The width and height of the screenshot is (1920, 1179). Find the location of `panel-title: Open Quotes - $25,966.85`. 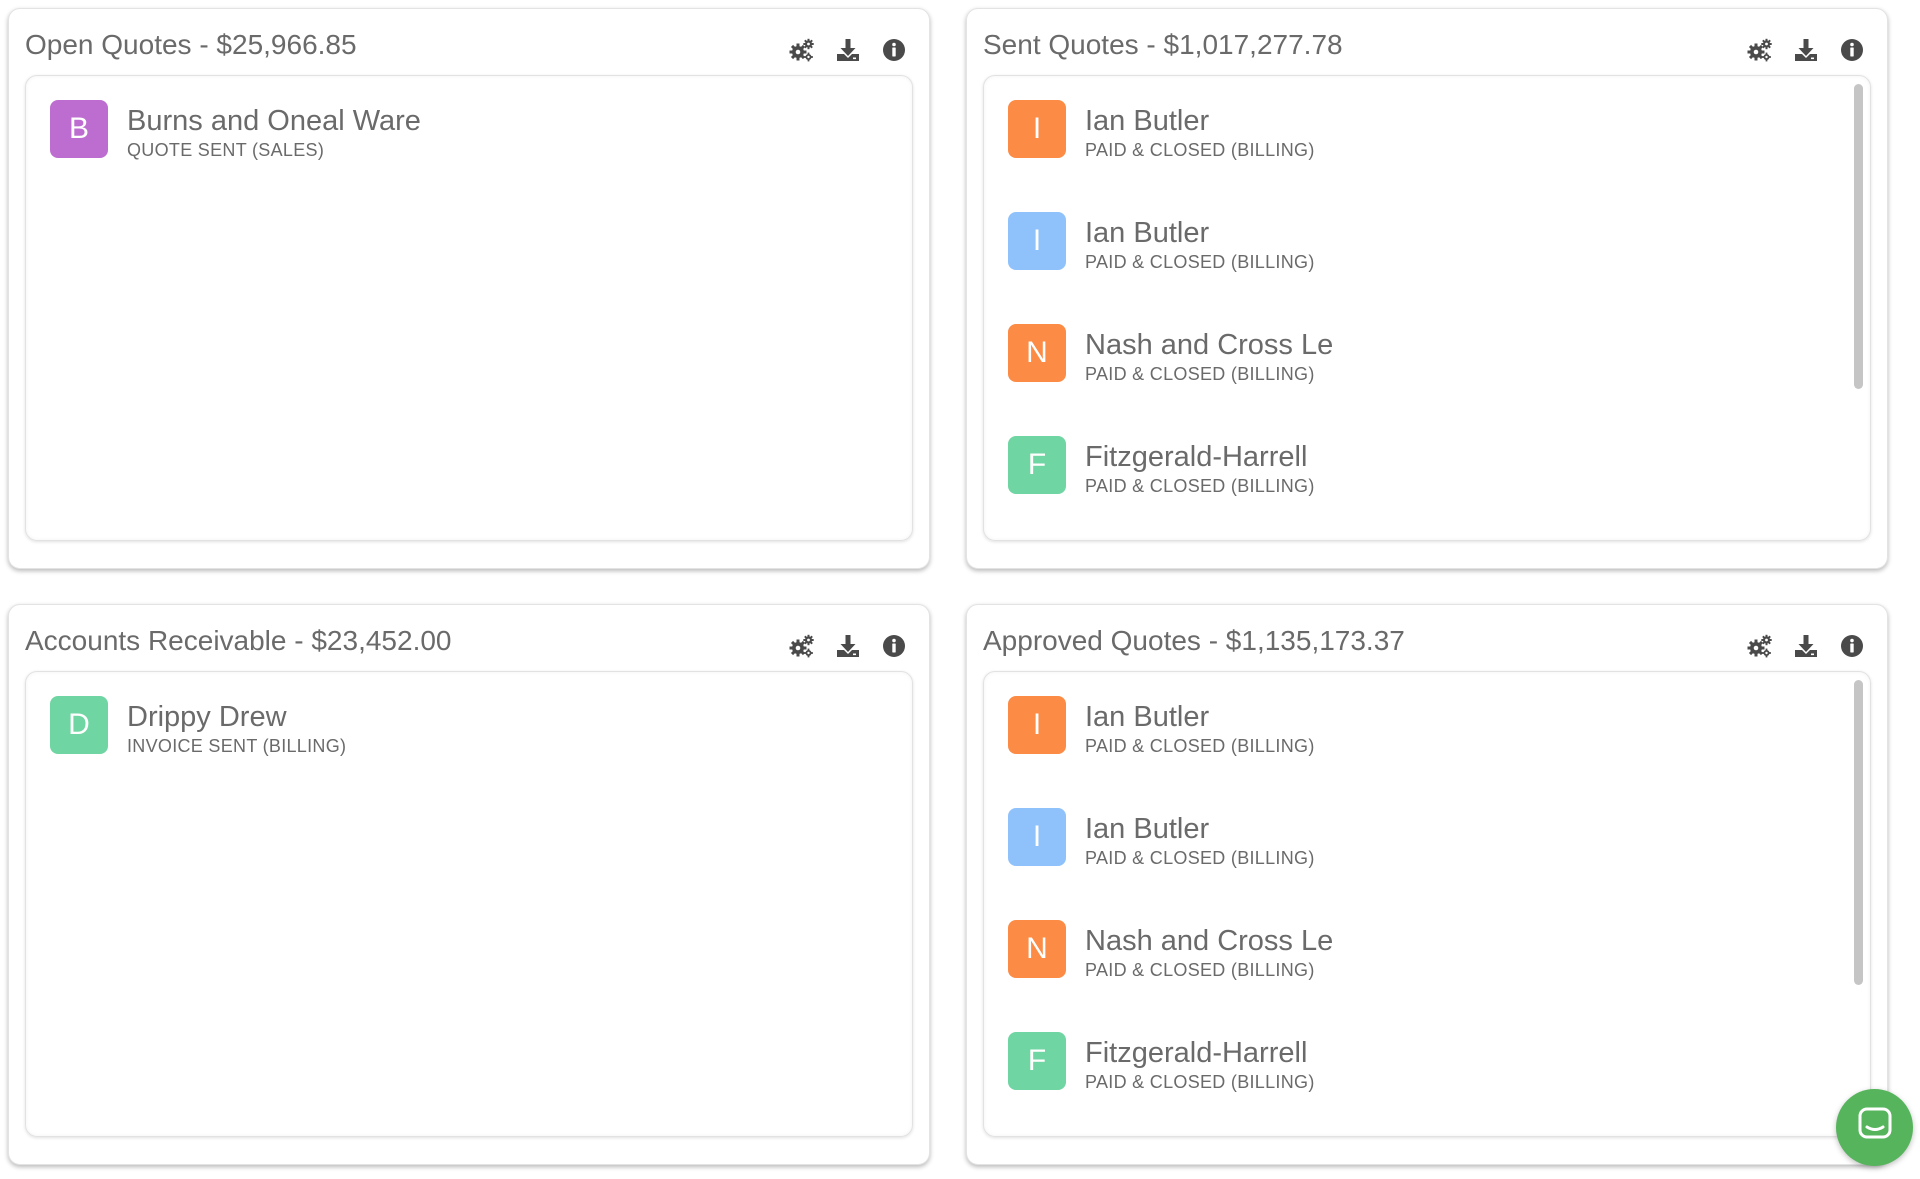

panel-title: Open Quotes - $25,966.85 is located at coordinates (191, 44).